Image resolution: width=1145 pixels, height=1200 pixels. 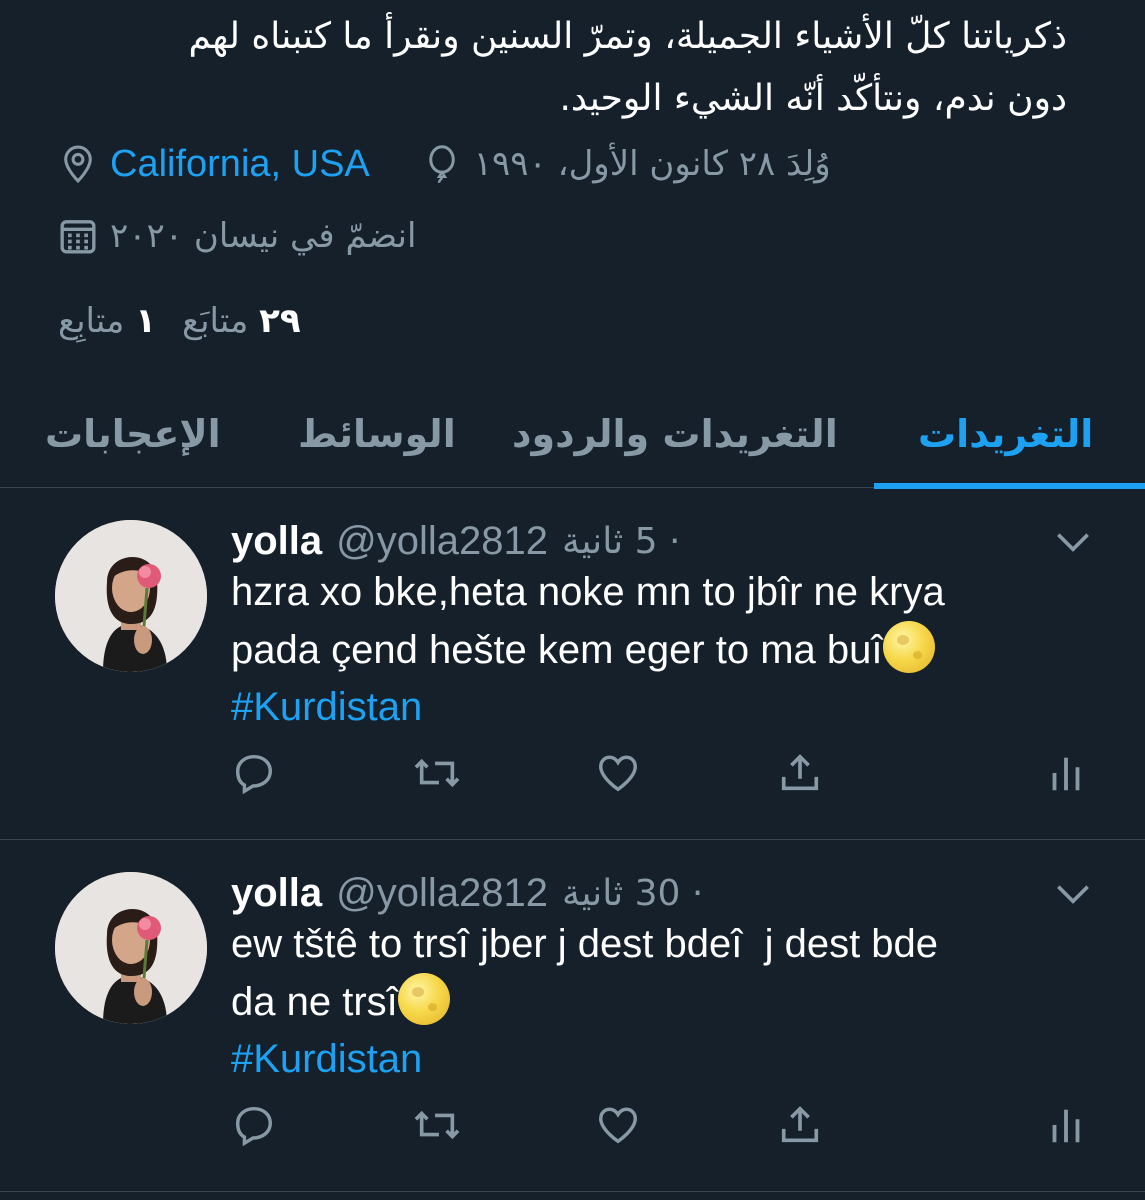 I want to click on profile-joined-row: انضمّ في نيسان ٢٠٢٠, so click(x=237, y=236).